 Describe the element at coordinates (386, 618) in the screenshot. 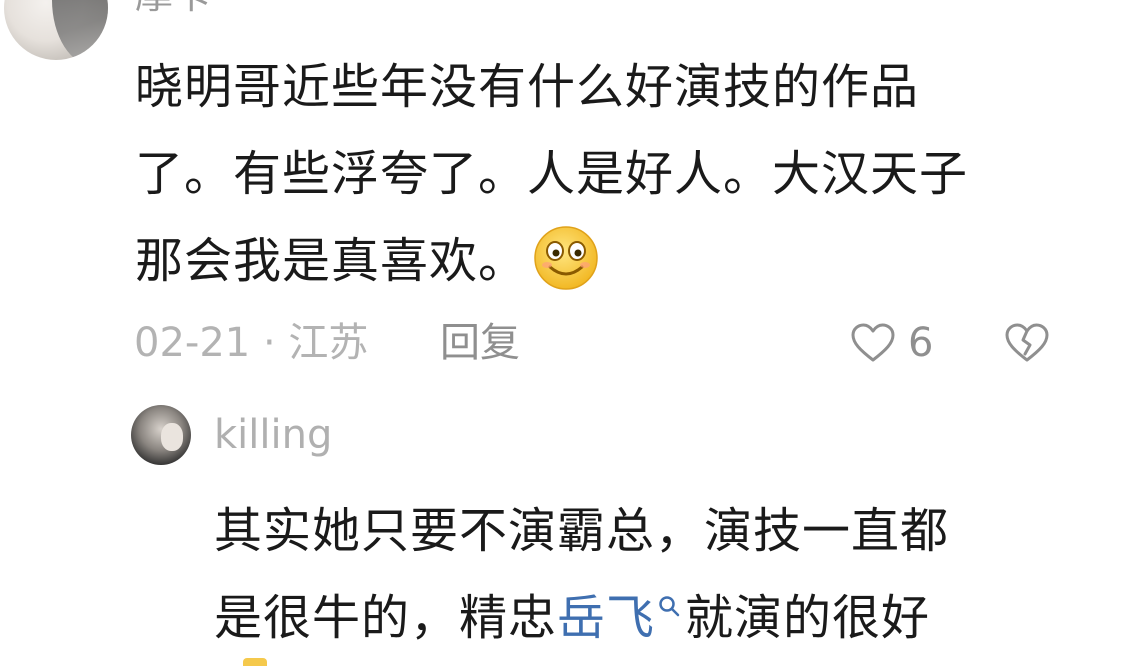

I see `reply-line-text: 是很牛的，精忠` at that location.